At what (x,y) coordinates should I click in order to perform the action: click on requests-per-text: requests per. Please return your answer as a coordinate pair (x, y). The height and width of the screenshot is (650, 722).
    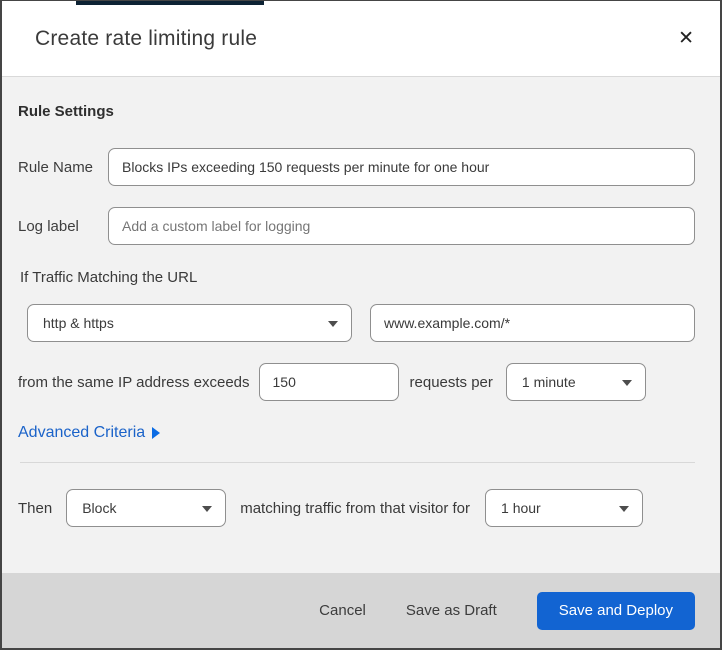
    Looking at the image, I should click on (451, 382).